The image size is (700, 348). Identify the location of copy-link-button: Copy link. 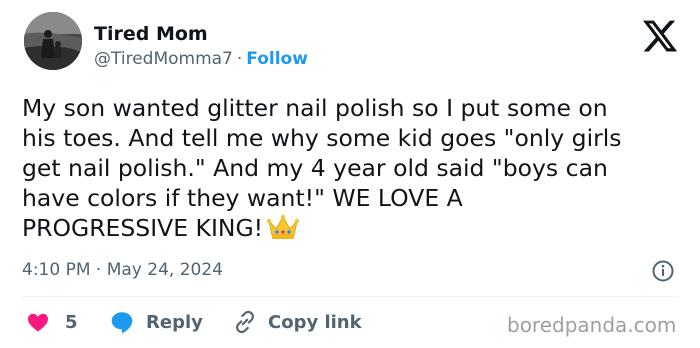
(297, 322).